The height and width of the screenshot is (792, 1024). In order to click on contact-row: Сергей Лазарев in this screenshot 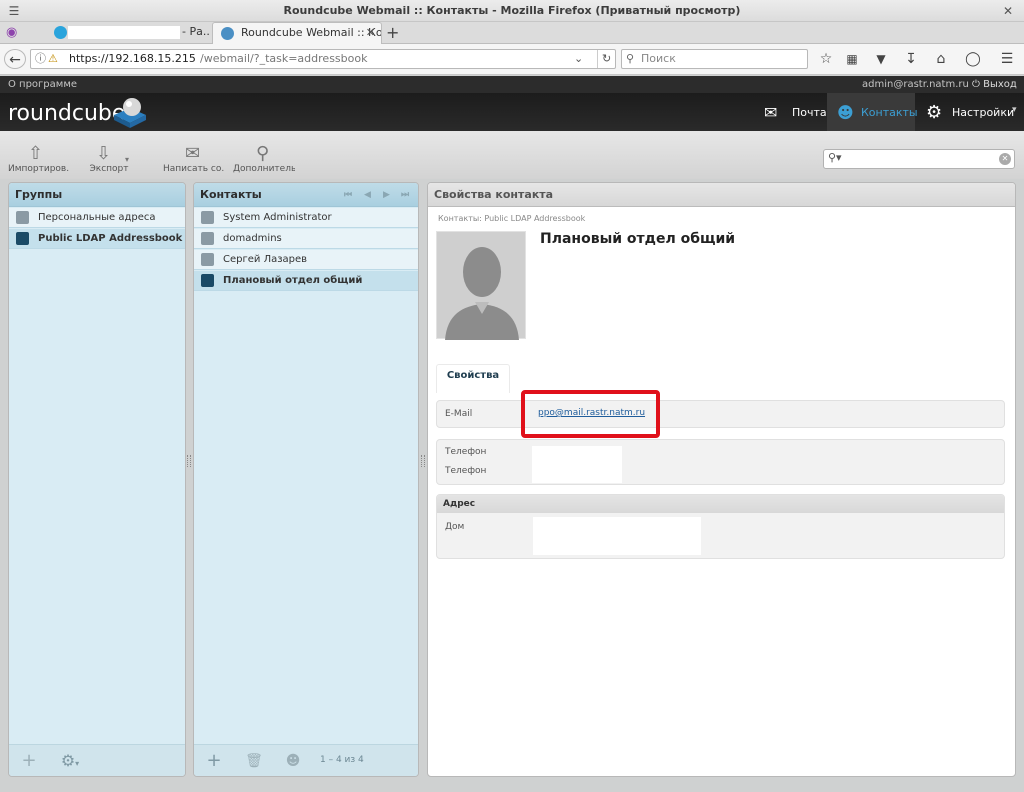, I will do `click(306, 260)`.